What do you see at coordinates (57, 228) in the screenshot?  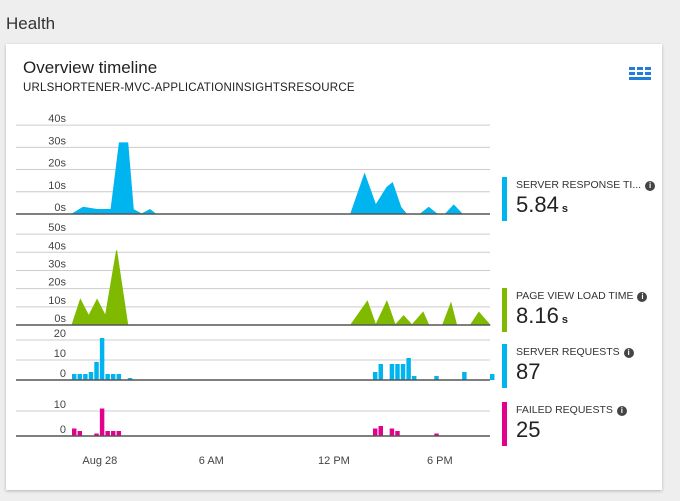 I see `y-tick-label: 50s` at bounding box center [57, 228].